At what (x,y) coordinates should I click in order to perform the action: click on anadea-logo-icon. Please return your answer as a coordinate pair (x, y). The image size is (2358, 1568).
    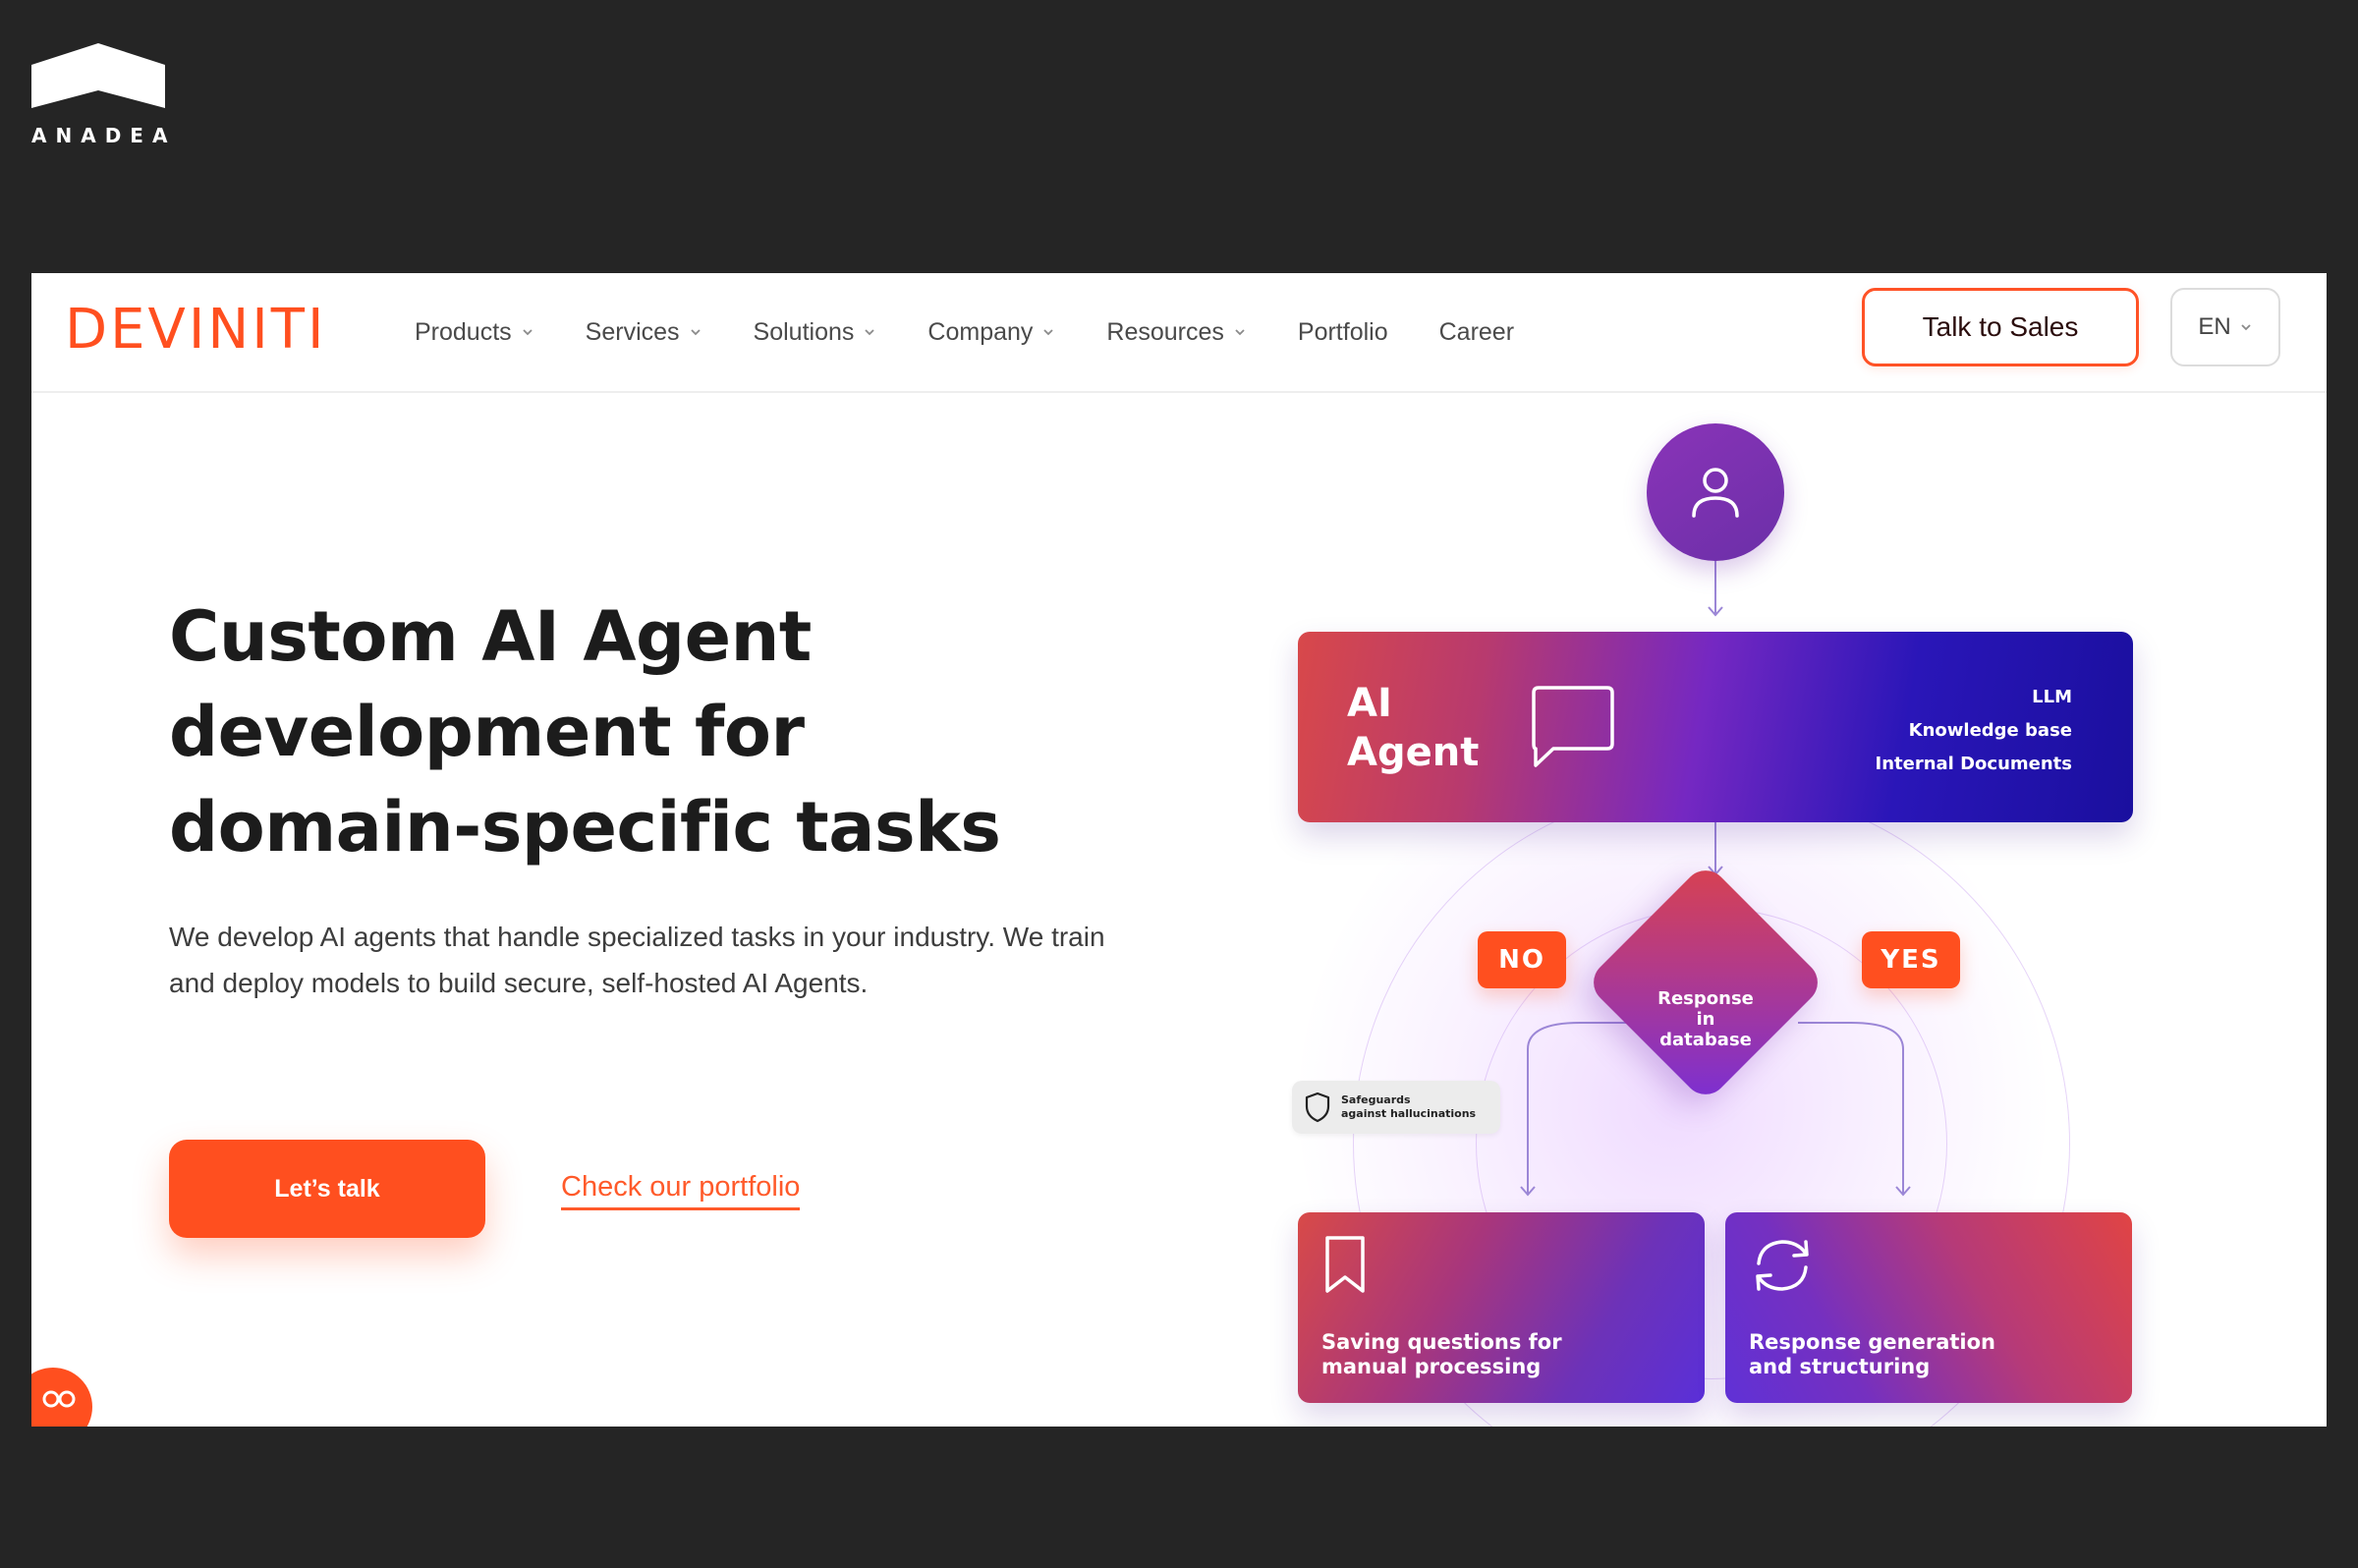
    Looking at the image, I should click on (98, 75).